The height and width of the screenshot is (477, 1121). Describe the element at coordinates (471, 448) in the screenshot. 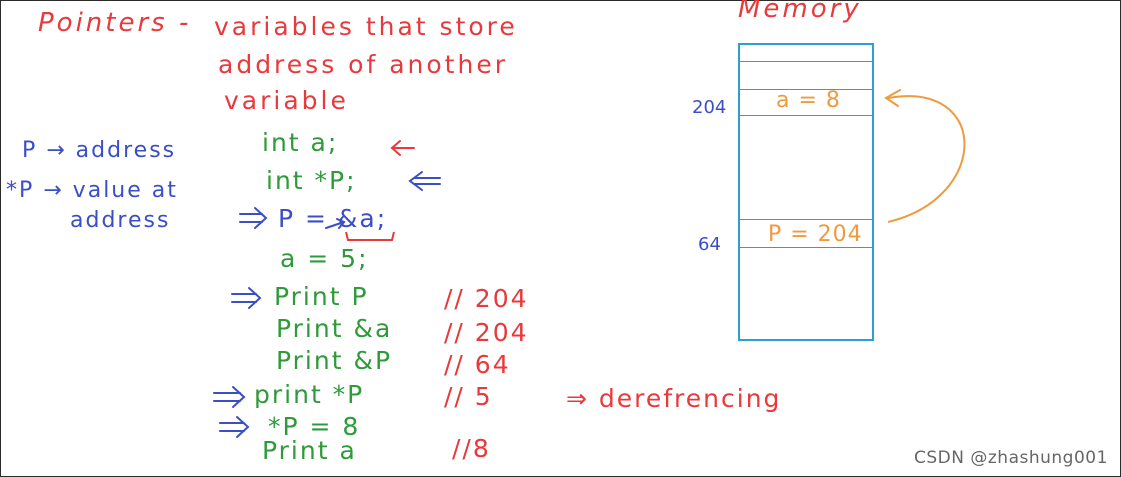

I see `comment-print-a: //8` at that location.